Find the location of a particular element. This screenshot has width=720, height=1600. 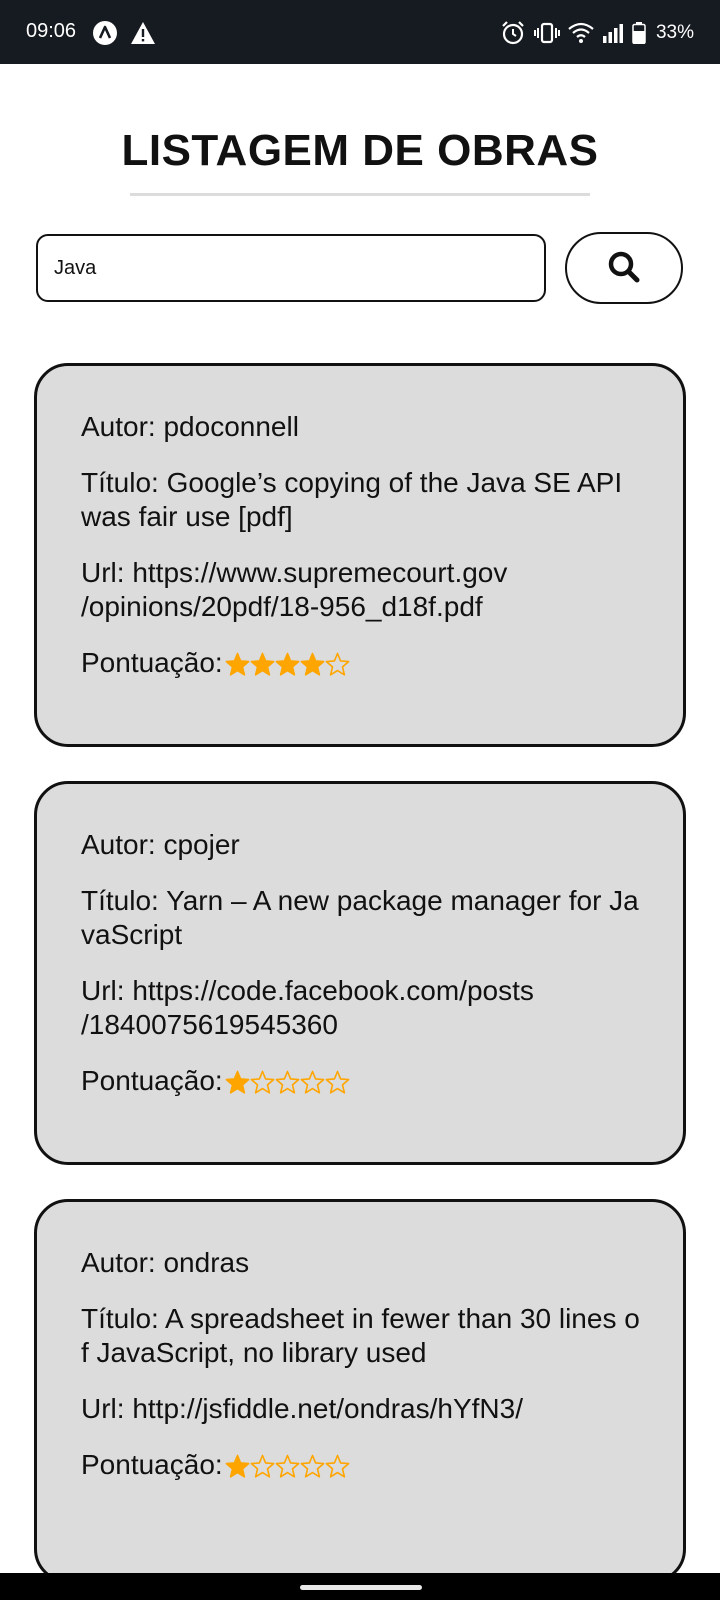

url-value-cont: /opinions/20pdf/18-956_d18f.pdf is located at coordinates (282, 606).